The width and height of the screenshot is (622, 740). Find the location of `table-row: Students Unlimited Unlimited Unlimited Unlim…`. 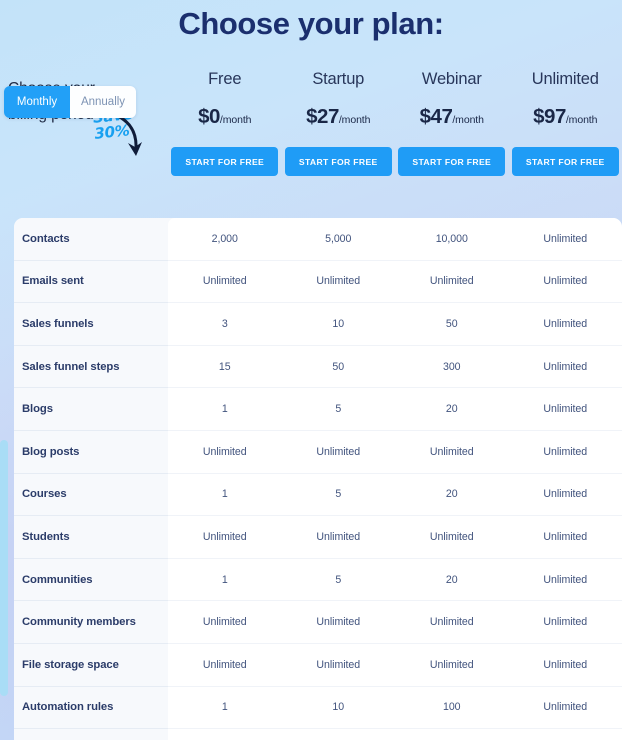

table-row: Students Unlimited Unlimited Unlimited Unlim… is located at coordinates (318, 537).